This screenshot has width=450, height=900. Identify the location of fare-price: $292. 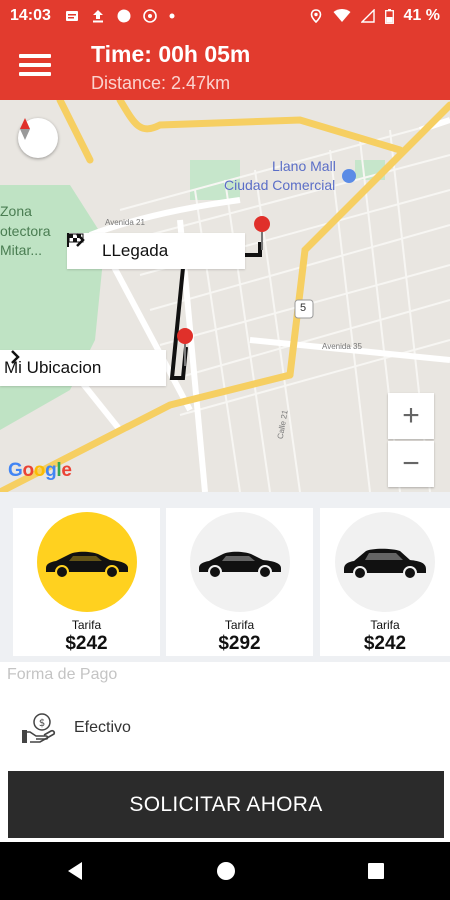
(239, 643).